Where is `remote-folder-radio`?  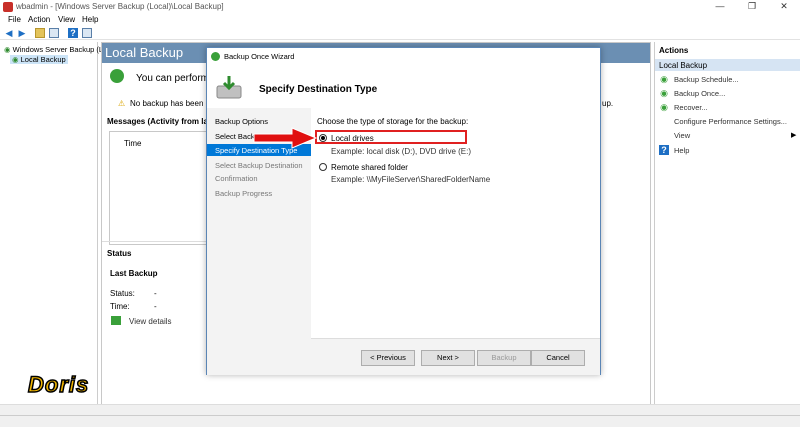
remote-folder-radio is located at coordinates (323, 167).